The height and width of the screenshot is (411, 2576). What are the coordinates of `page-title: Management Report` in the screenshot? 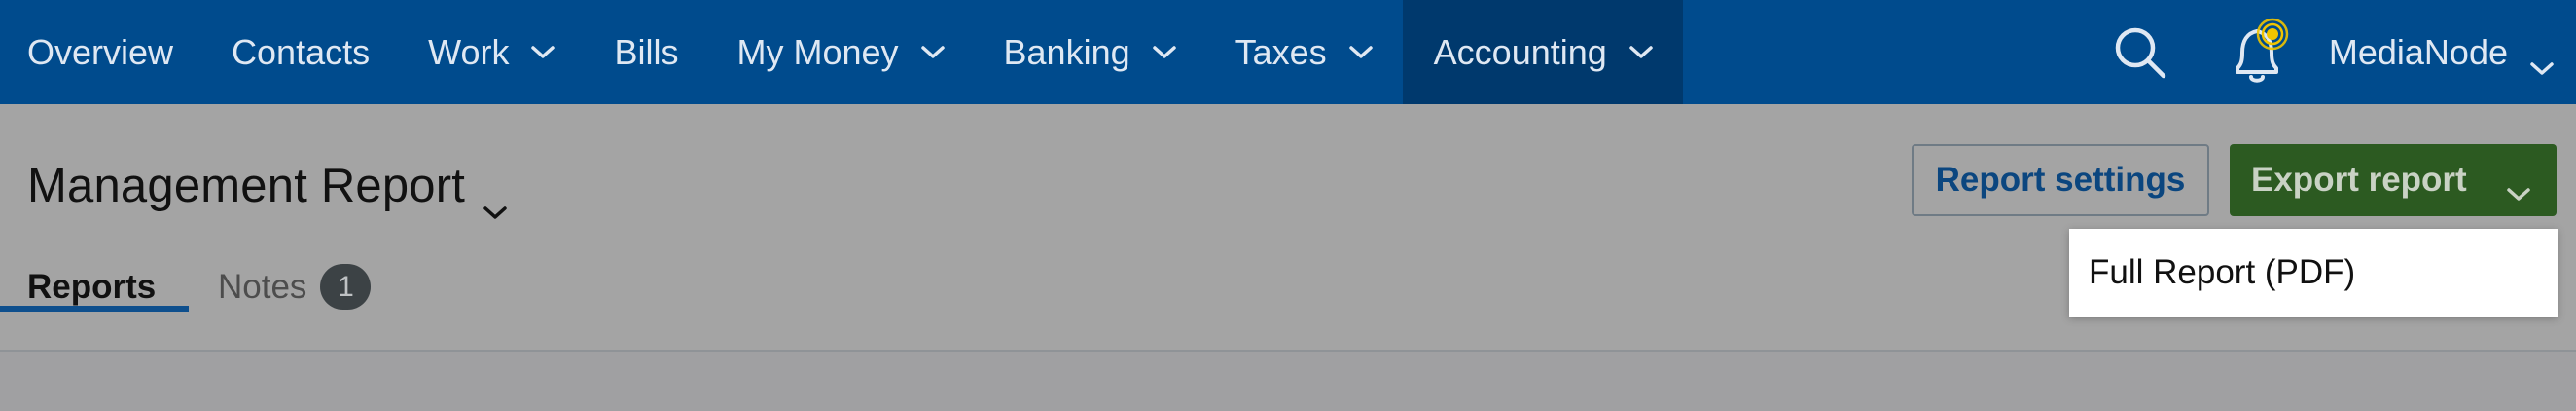 It's located at (267, 189).